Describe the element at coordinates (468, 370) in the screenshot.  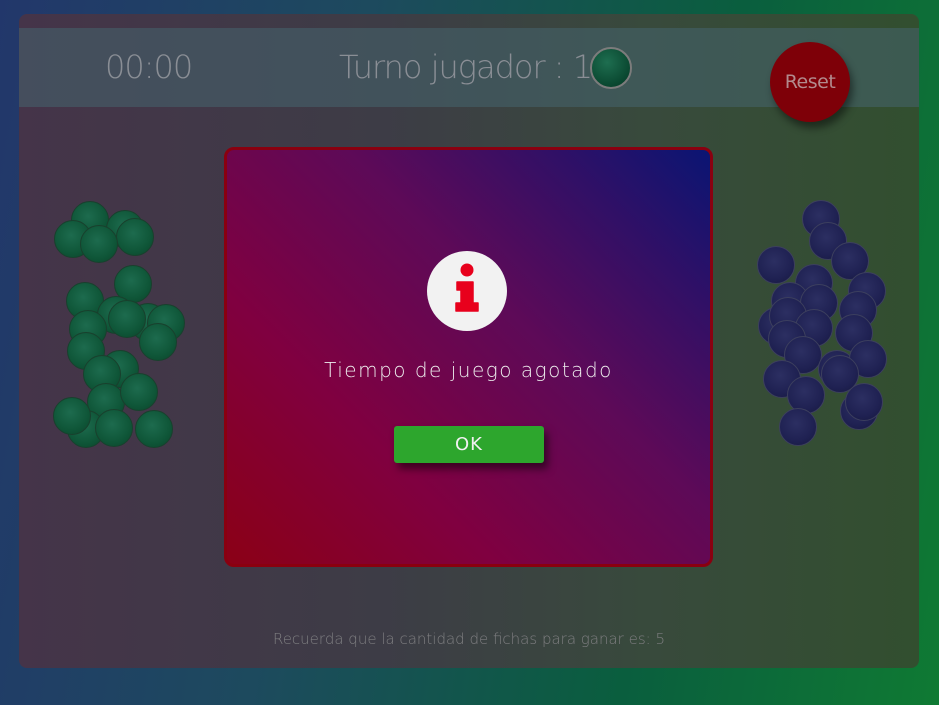
I see `dialog-message: Tiempo de juego agotado` at that location.